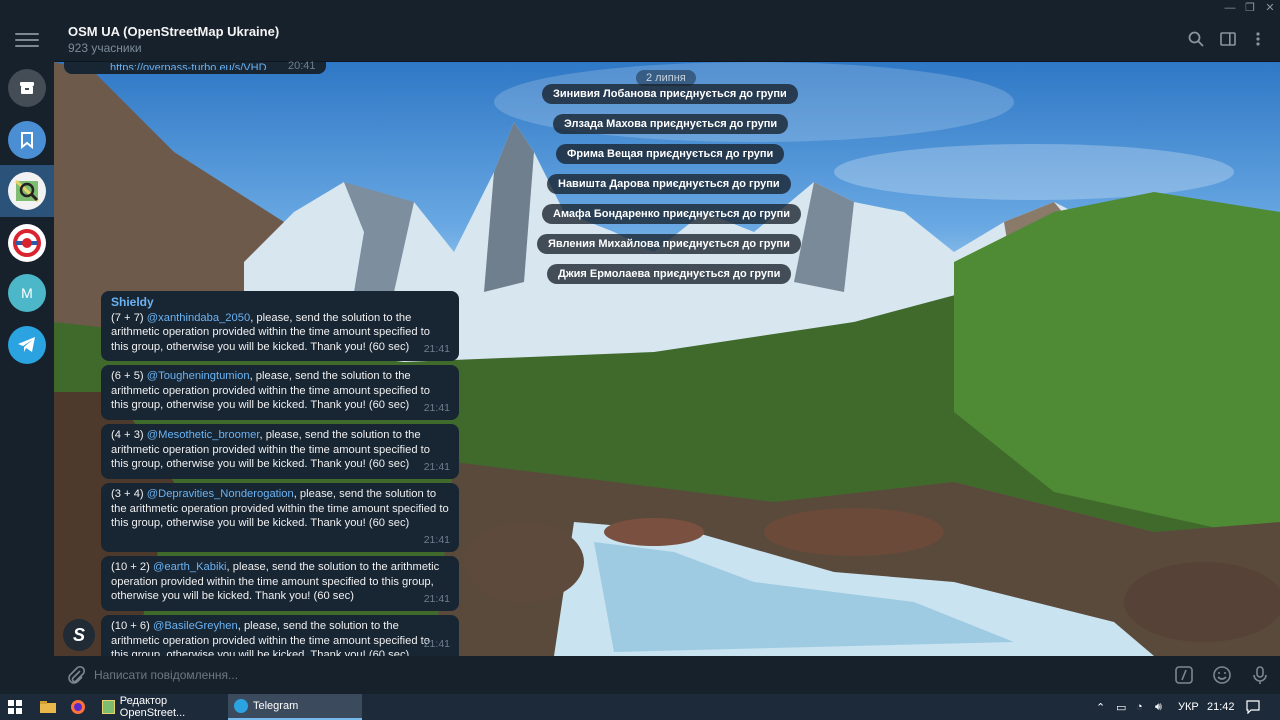 The image size is (1280, 720). Describe the element at coordinates (27, 293) in the screenshot. I see `contact-avatar-m: M` at that location.